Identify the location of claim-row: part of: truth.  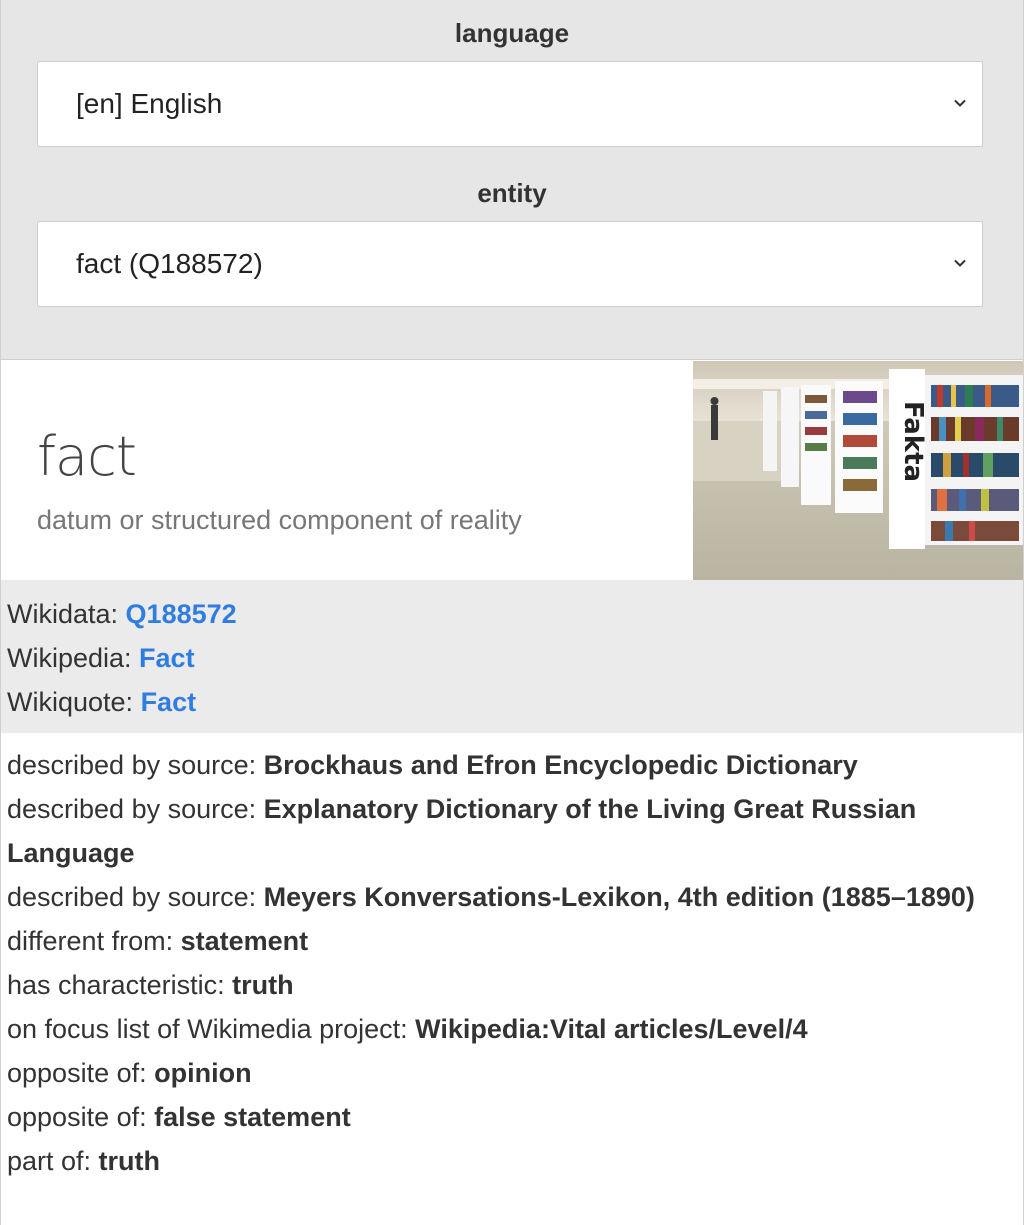
(505, 1161).